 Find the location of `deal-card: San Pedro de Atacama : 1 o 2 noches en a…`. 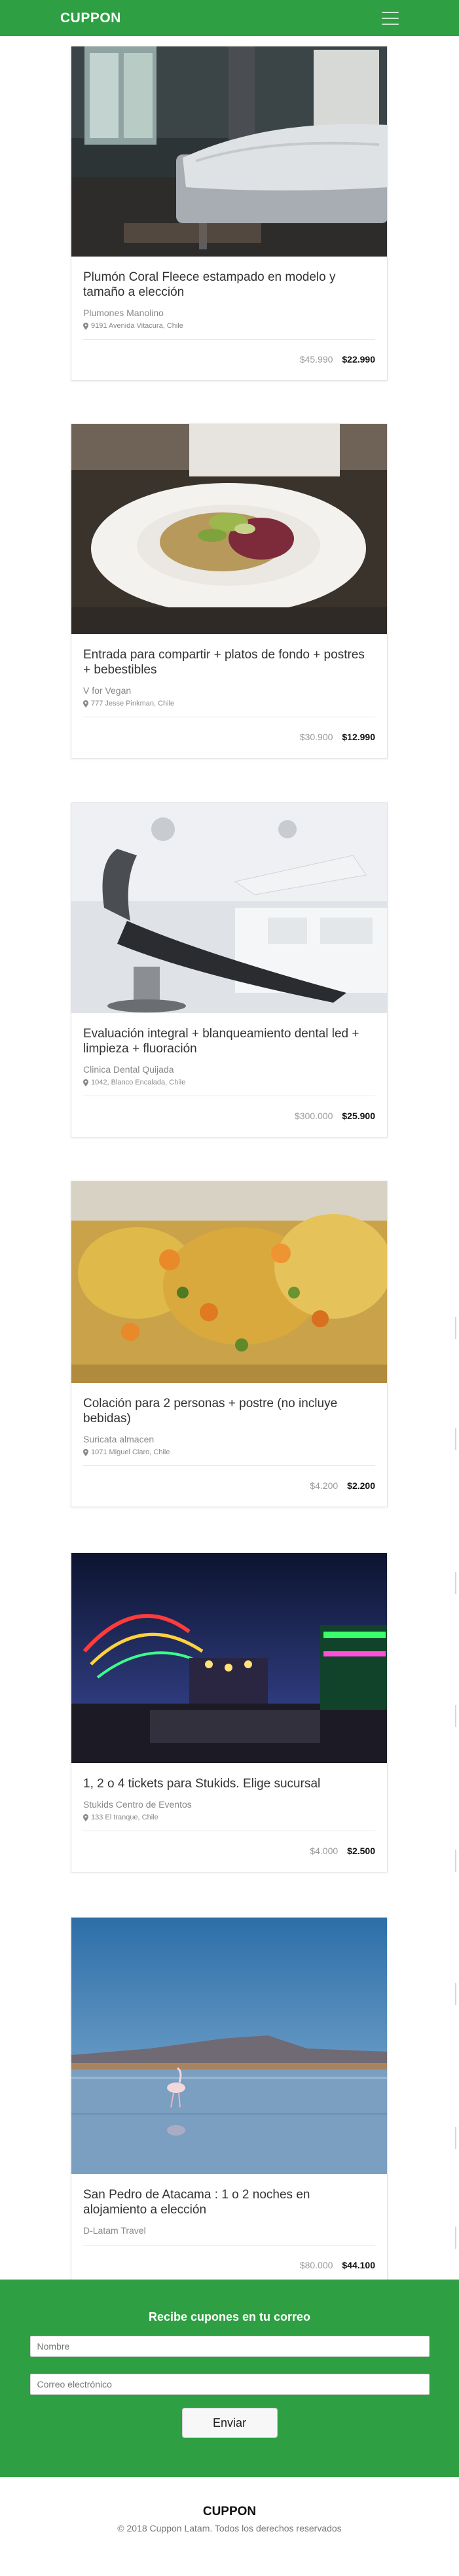

deal-card: San Pedro de Atacama : 1 o 2 noches en a… is located at coordinates (229, 2102).